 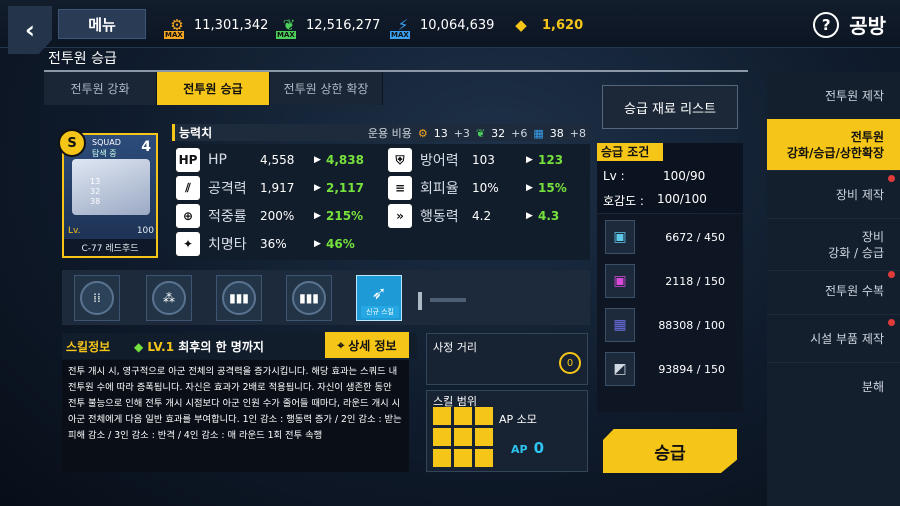 What do you see at coordinates (620, 369) in the screenshot?
I see `material-part-icon: ◩` at bounding box center [620, 369].